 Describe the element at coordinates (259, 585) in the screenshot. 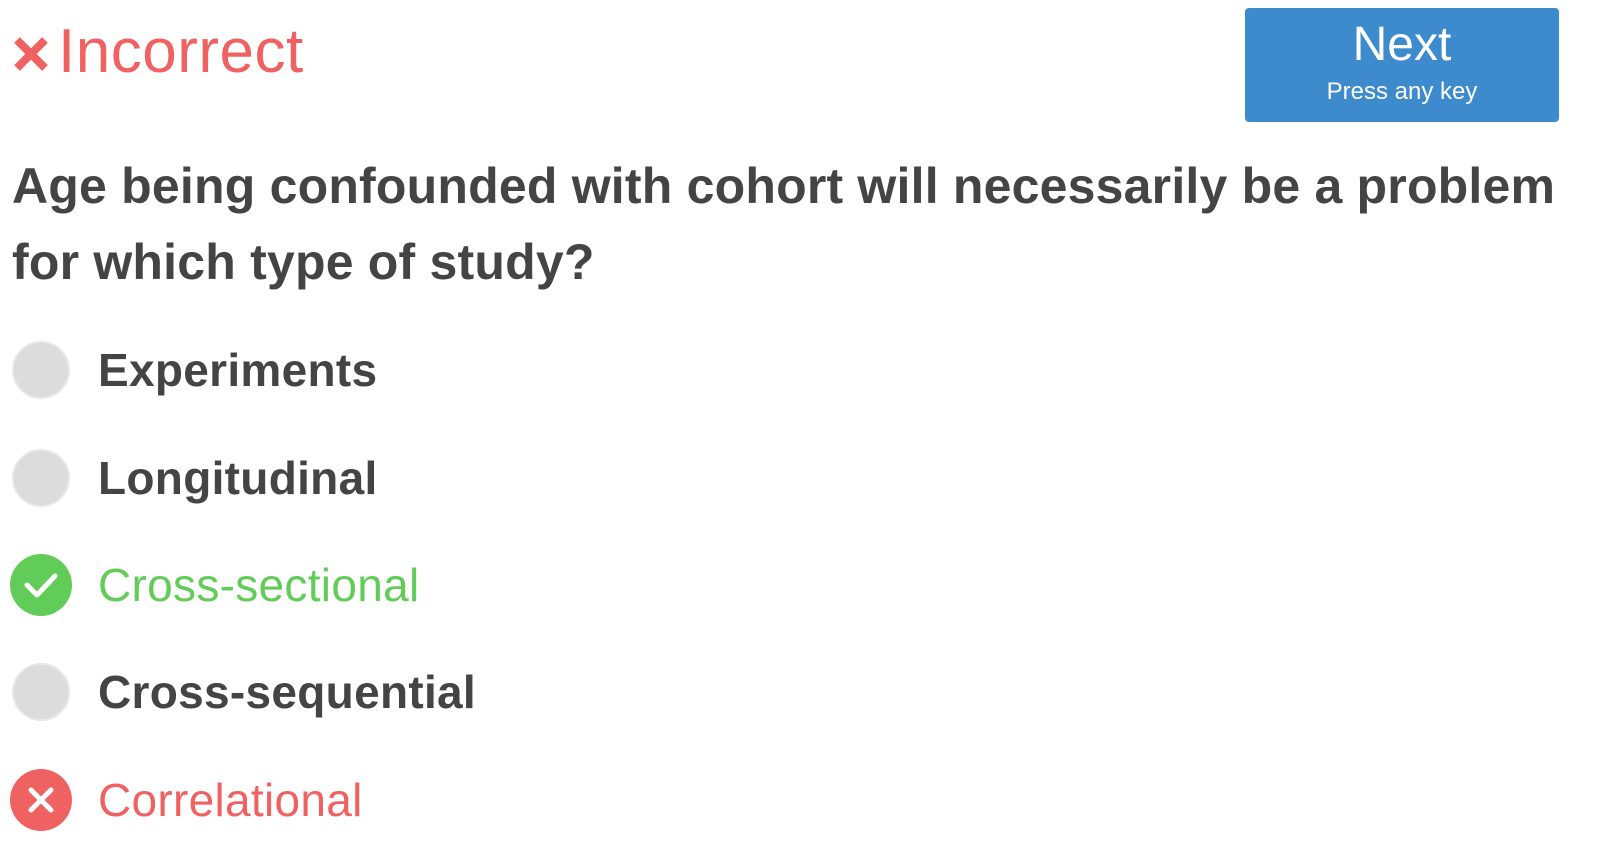

I see `option-label: Cross-sectional` at that location.